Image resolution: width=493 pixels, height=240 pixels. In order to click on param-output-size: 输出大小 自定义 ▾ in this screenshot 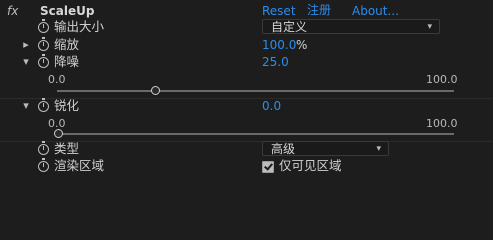, I will do `click(246, 27)`.